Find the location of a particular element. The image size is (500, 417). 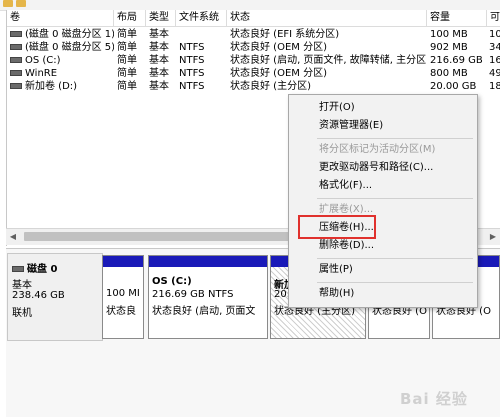

disk-info-panel: 磁盘 0 基本 238.46 GB 联机 is located at coordinates (55, 297).